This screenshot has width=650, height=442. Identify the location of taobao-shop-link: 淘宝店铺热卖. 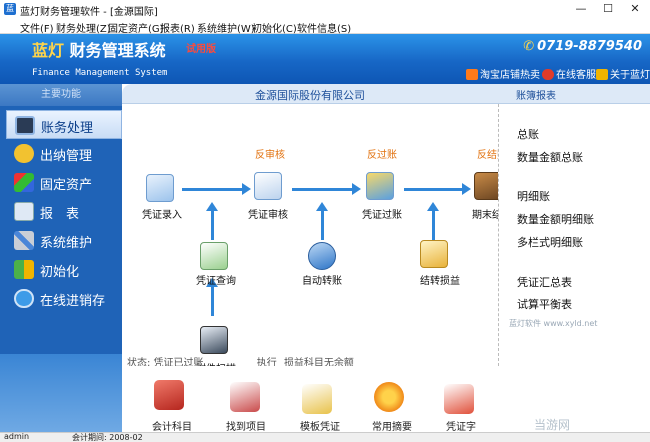
(503, 73).